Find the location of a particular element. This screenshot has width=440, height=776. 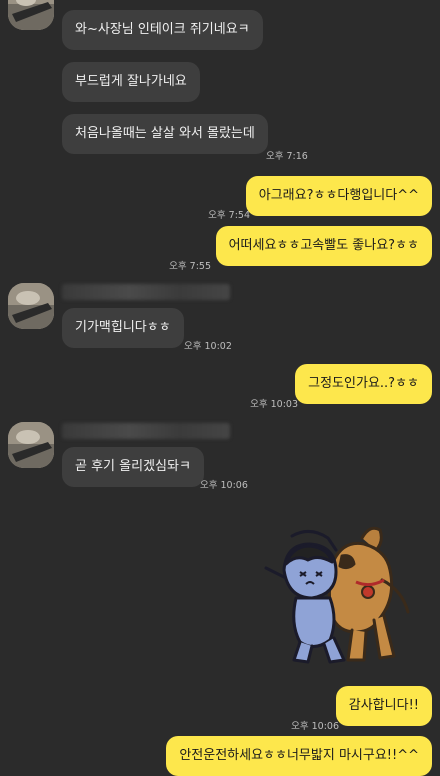

sent-message: 그정도인가요..?ㅎㅎ is located at coordinates (363, 384).